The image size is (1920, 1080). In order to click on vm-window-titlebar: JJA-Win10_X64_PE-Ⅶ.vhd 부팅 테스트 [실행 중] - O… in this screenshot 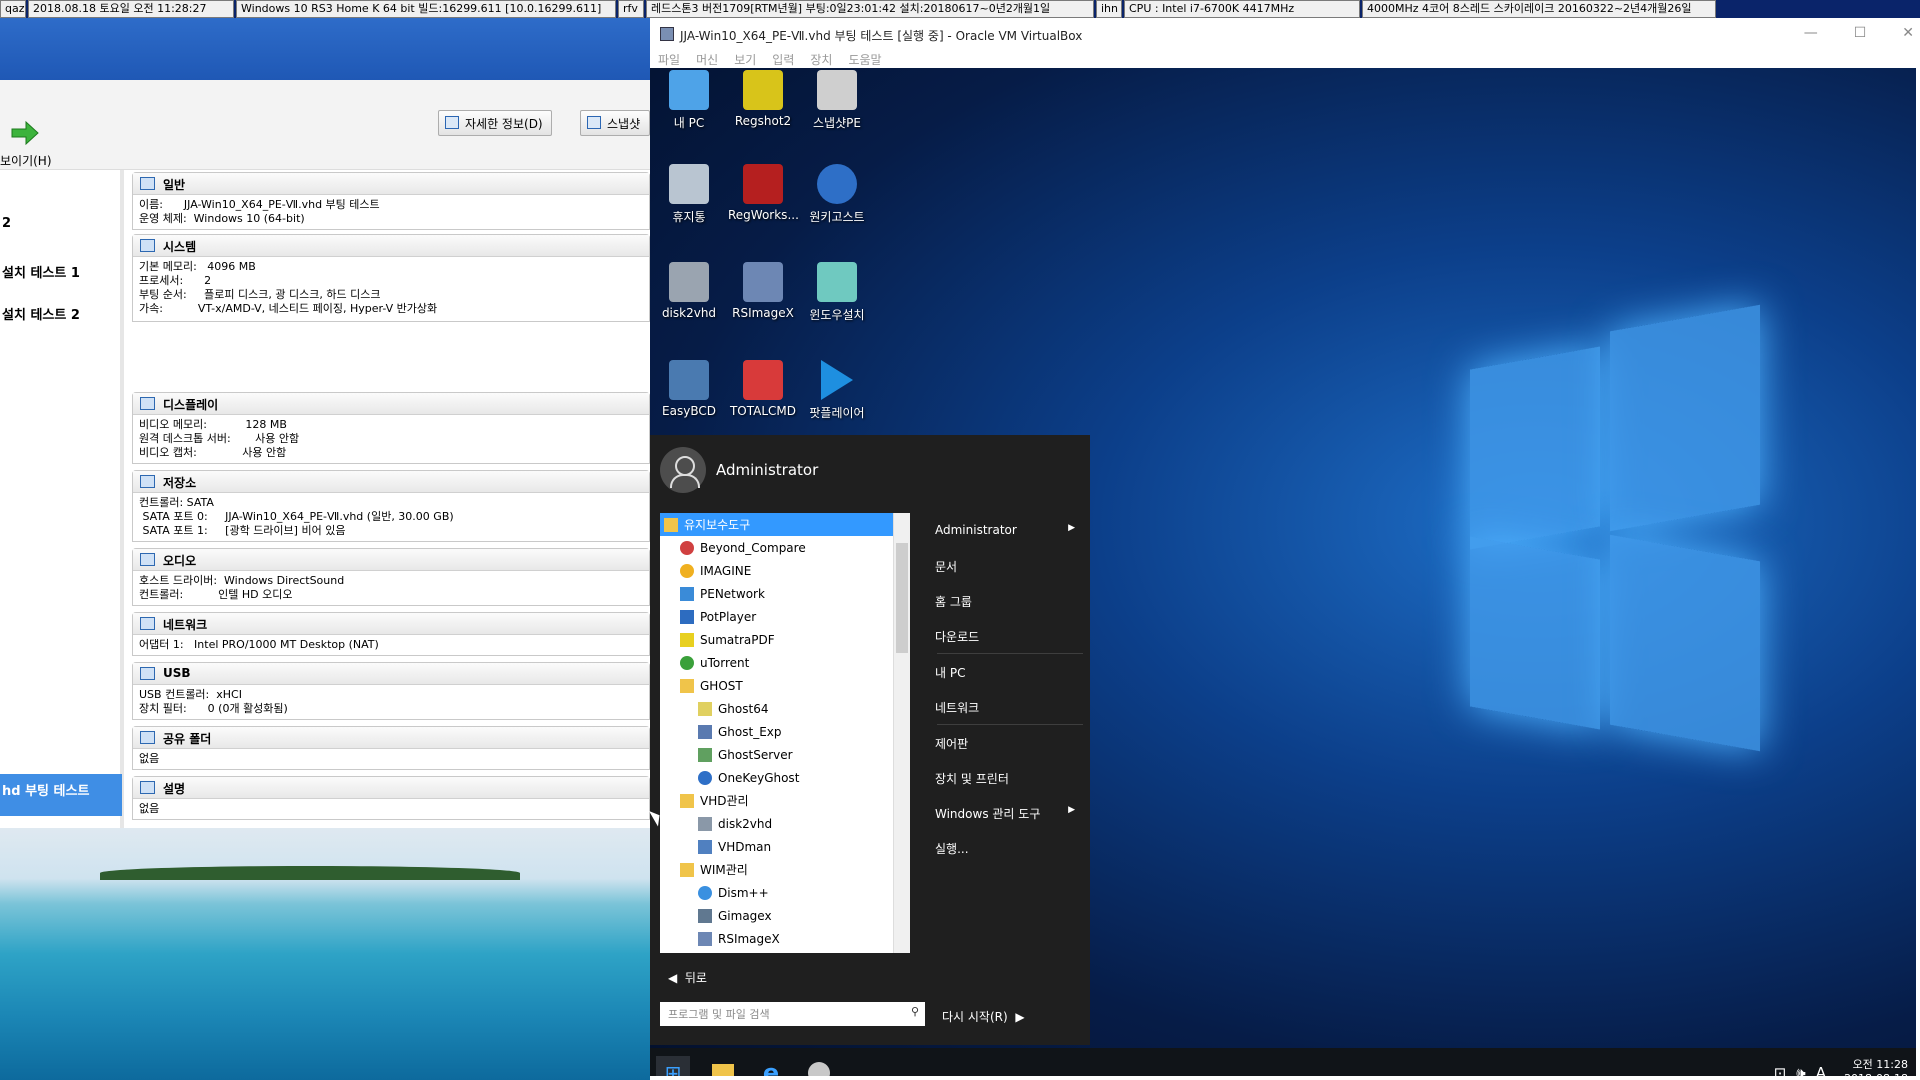, I will do `click(1285, 34)`.